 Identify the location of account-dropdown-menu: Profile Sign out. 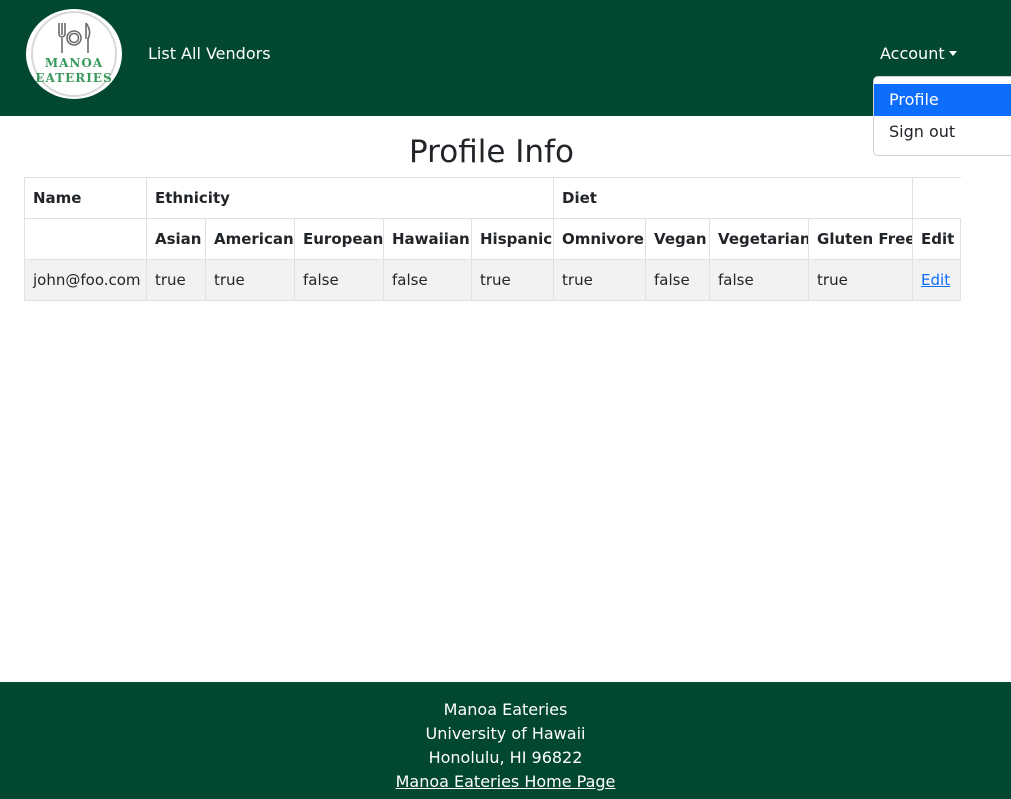
(942, 116).